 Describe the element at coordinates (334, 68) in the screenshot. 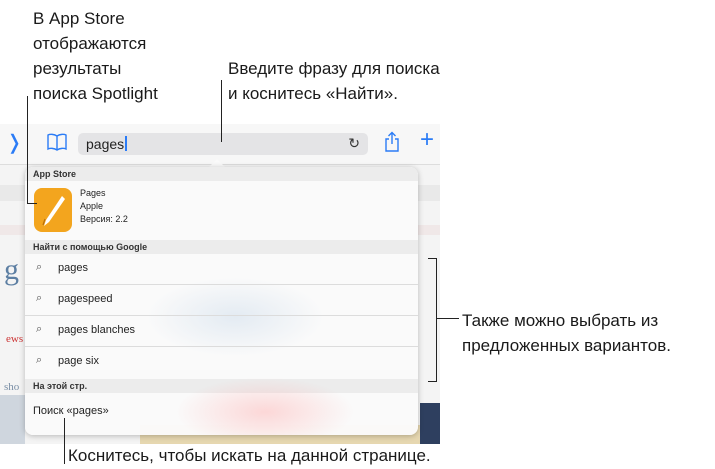

I see `callout-line: Введите фразу для поиска` at that location.